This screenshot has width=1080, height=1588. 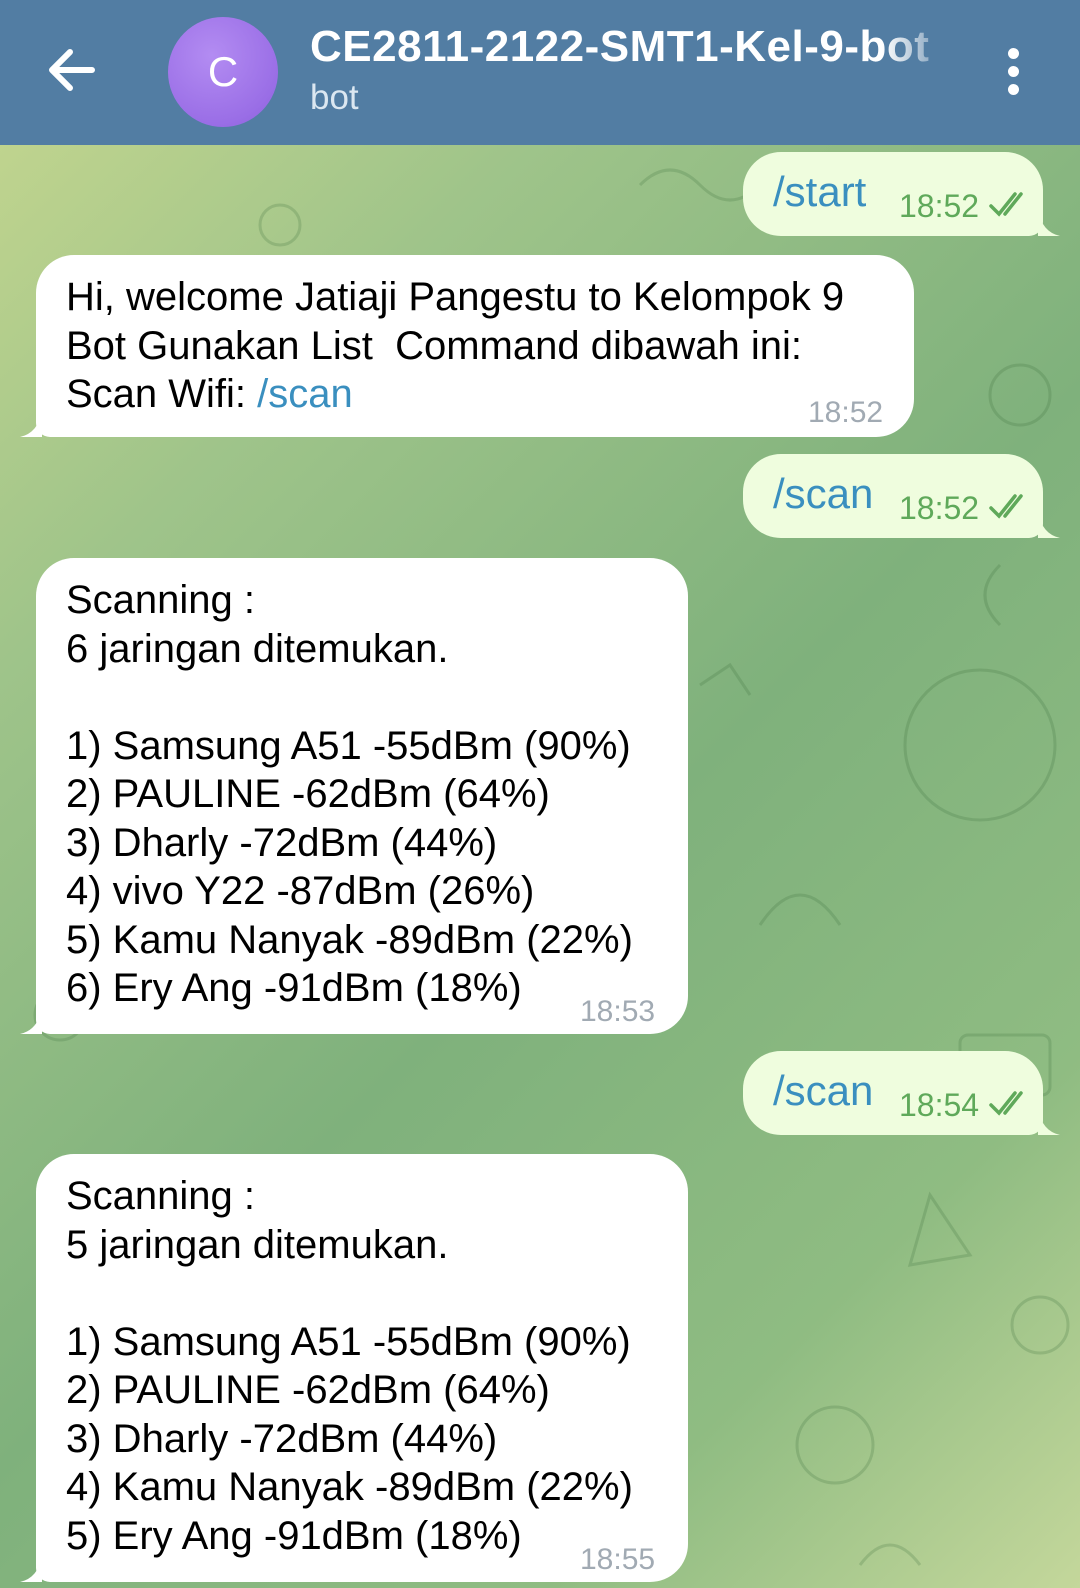 I want to click on outgoing-message: /scan 18:52, so click(x=893, y=496).